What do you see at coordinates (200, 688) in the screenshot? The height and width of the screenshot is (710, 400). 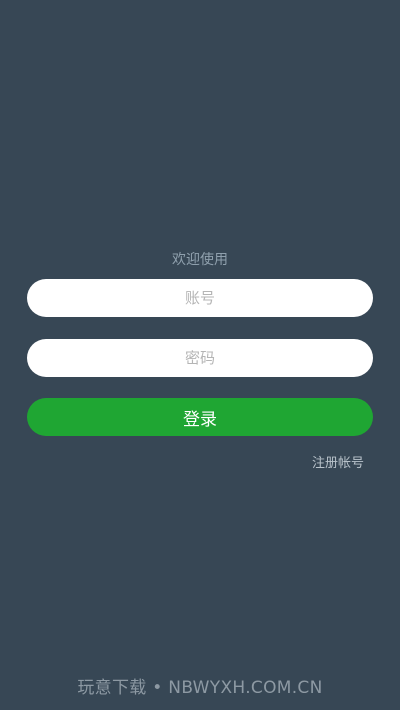 I see `watermark-text: 玩意下载 • NBWYXH.COM.CN` at bounding box center [200, 688].